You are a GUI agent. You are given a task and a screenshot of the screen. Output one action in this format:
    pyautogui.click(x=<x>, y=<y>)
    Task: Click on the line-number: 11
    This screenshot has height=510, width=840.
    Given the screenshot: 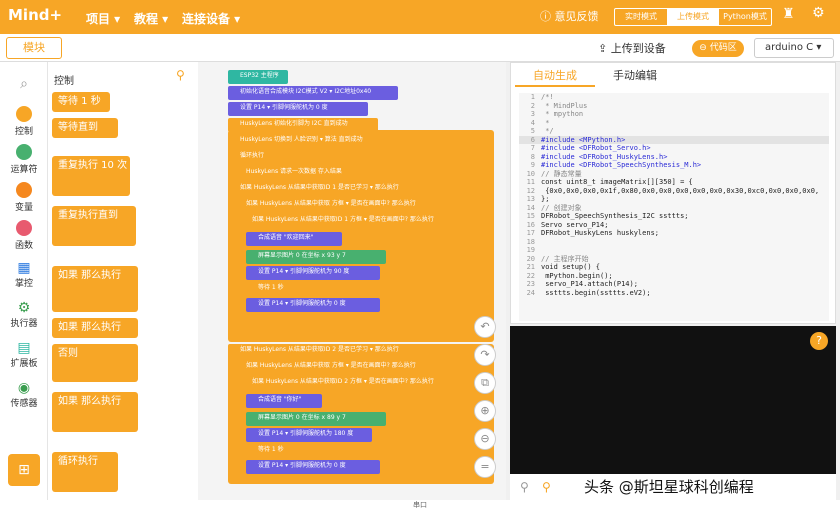 What is the action you would take?
    pyautogui.click(x=530, y=182)
    